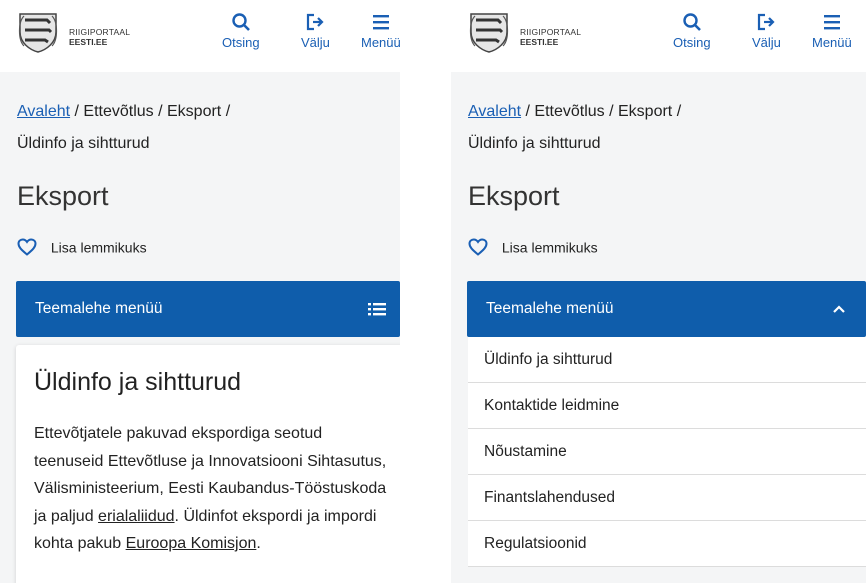 Image resolution: width=866 pixels, height=583 pixels. What do you see at coordinates (138, 382) in the screenshot?
I see `content-title: Üldinfo ja sihtturud` at bounding box center [138, 382].